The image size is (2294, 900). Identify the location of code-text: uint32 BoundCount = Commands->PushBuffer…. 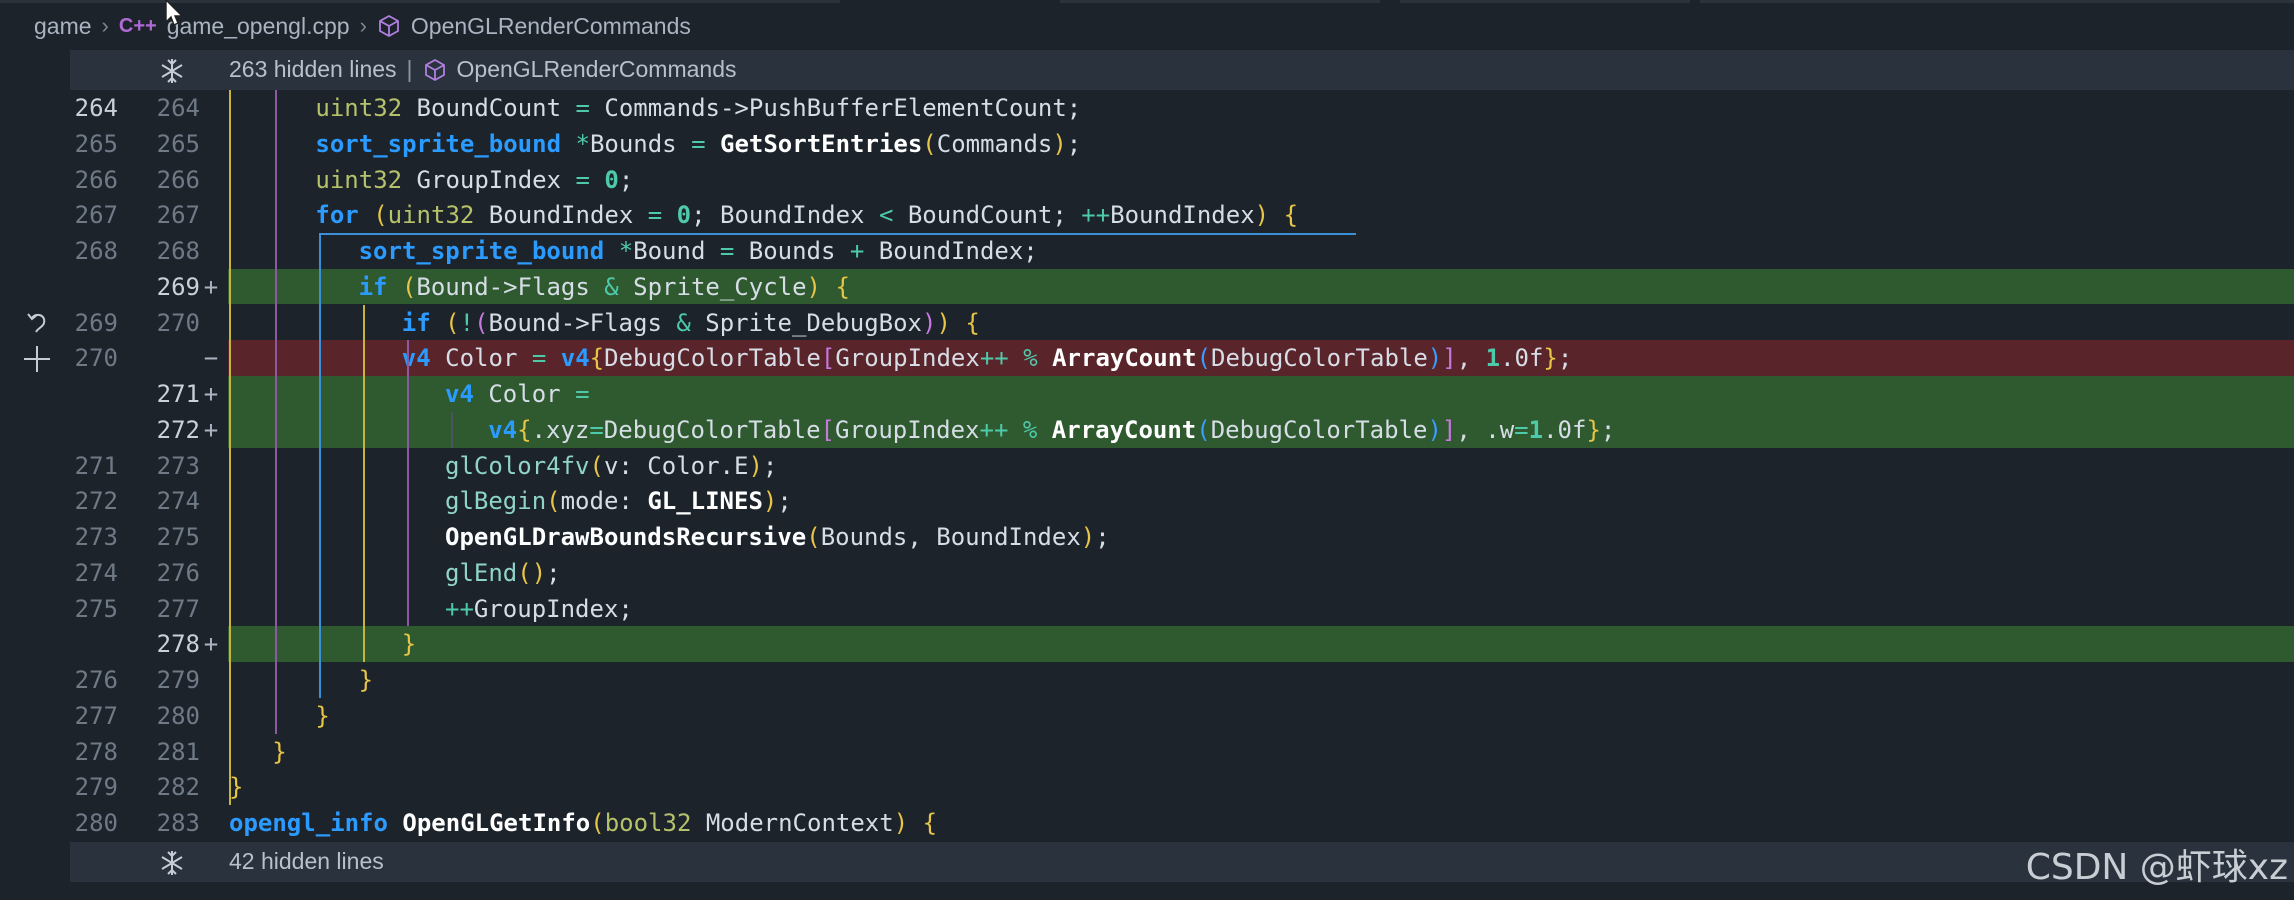
(698, 108).